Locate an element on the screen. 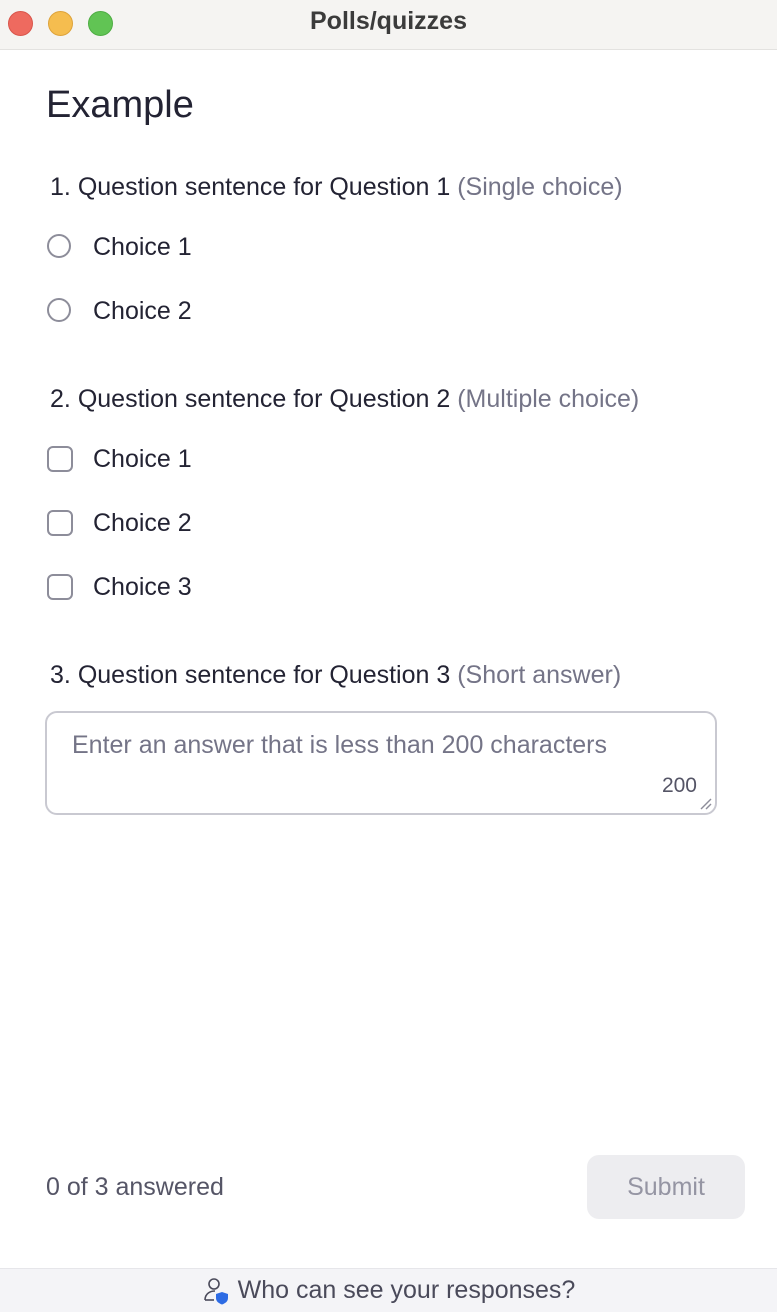 Image resolution: width=777 pixels, height=1312 pixels. privacy-footer: Who can see your responses? is located at coordinates (388, 1290).